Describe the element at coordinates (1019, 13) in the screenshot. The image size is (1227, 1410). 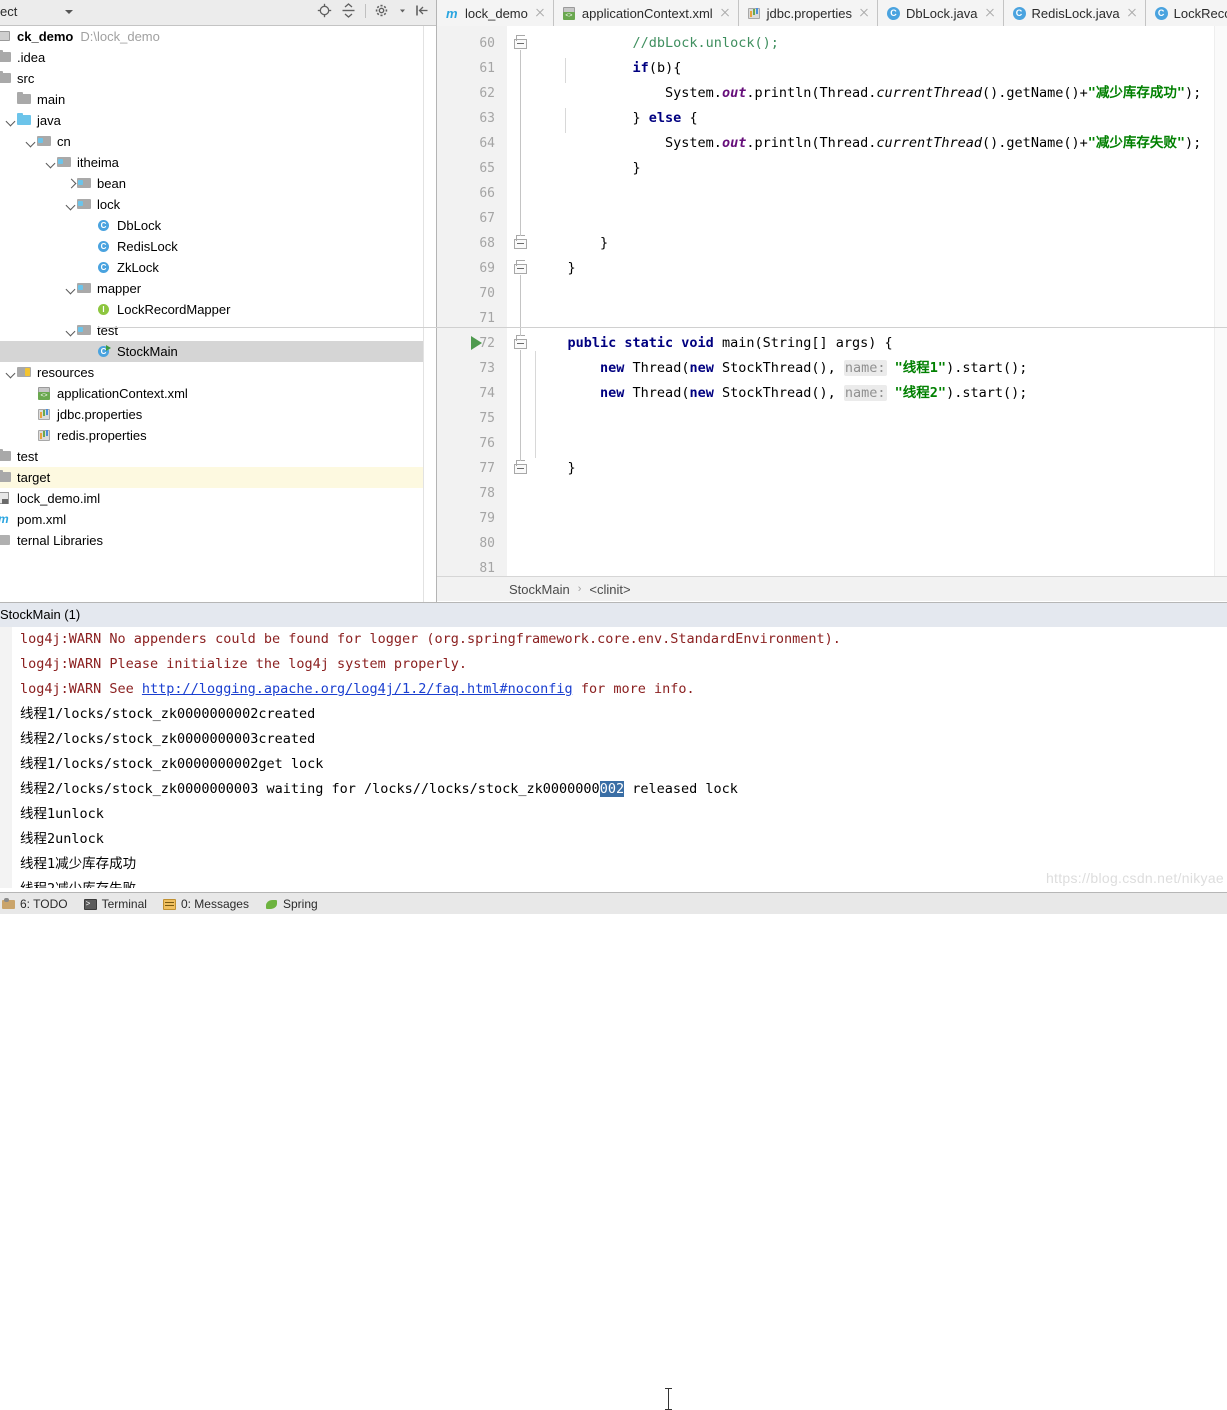
I see `class-icon` at that location.